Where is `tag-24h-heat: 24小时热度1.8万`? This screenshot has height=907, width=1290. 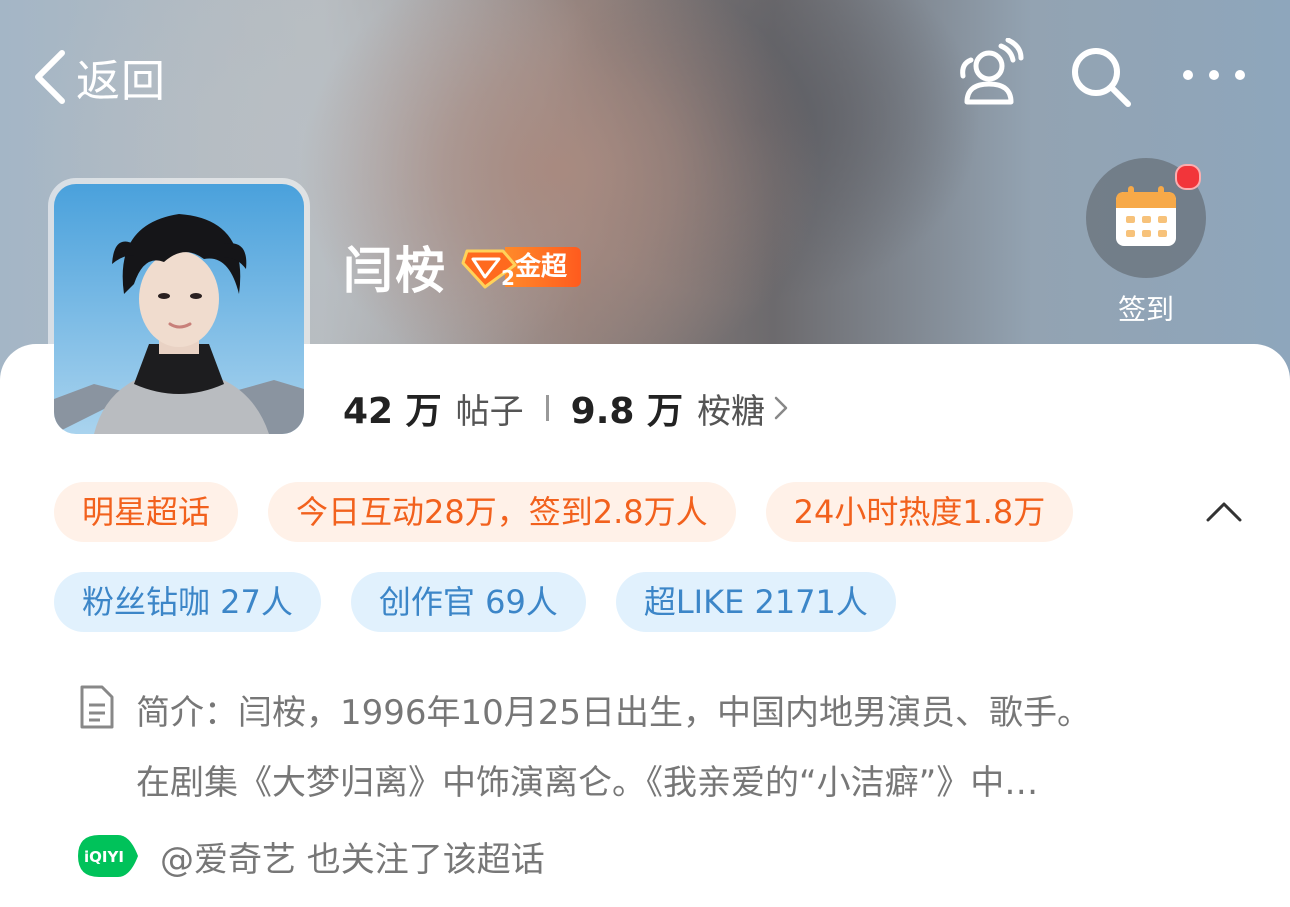
tag-24h-heat: 24小时热度1.8万 is located at coordinates (919, 512).